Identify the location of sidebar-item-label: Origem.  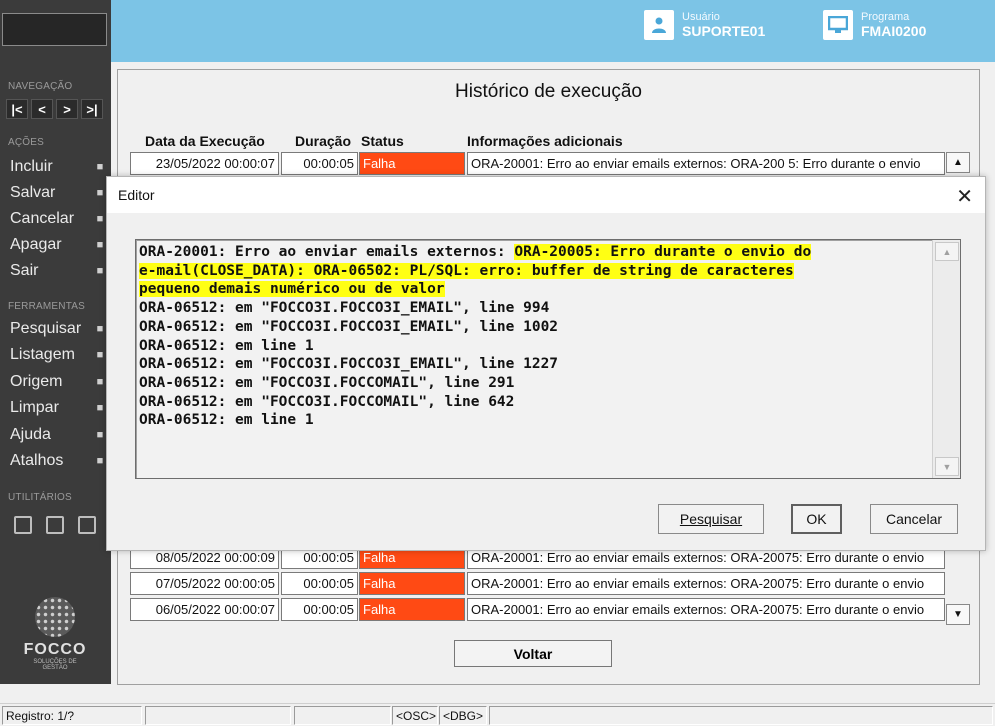
(36, 381).